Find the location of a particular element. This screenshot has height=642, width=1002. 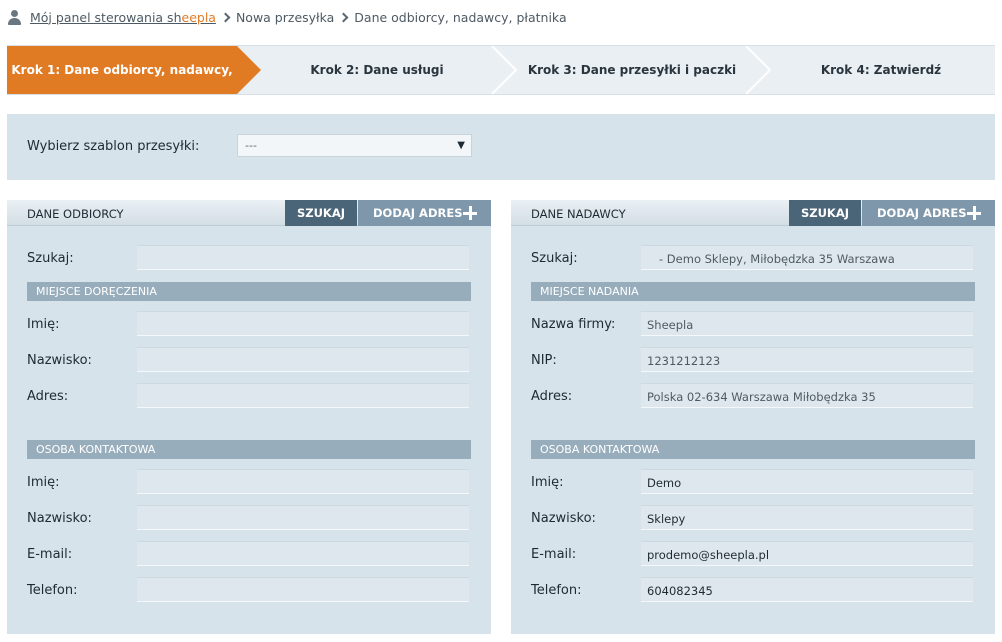

recipient-last-name-input is located at coordinates (303, 359).